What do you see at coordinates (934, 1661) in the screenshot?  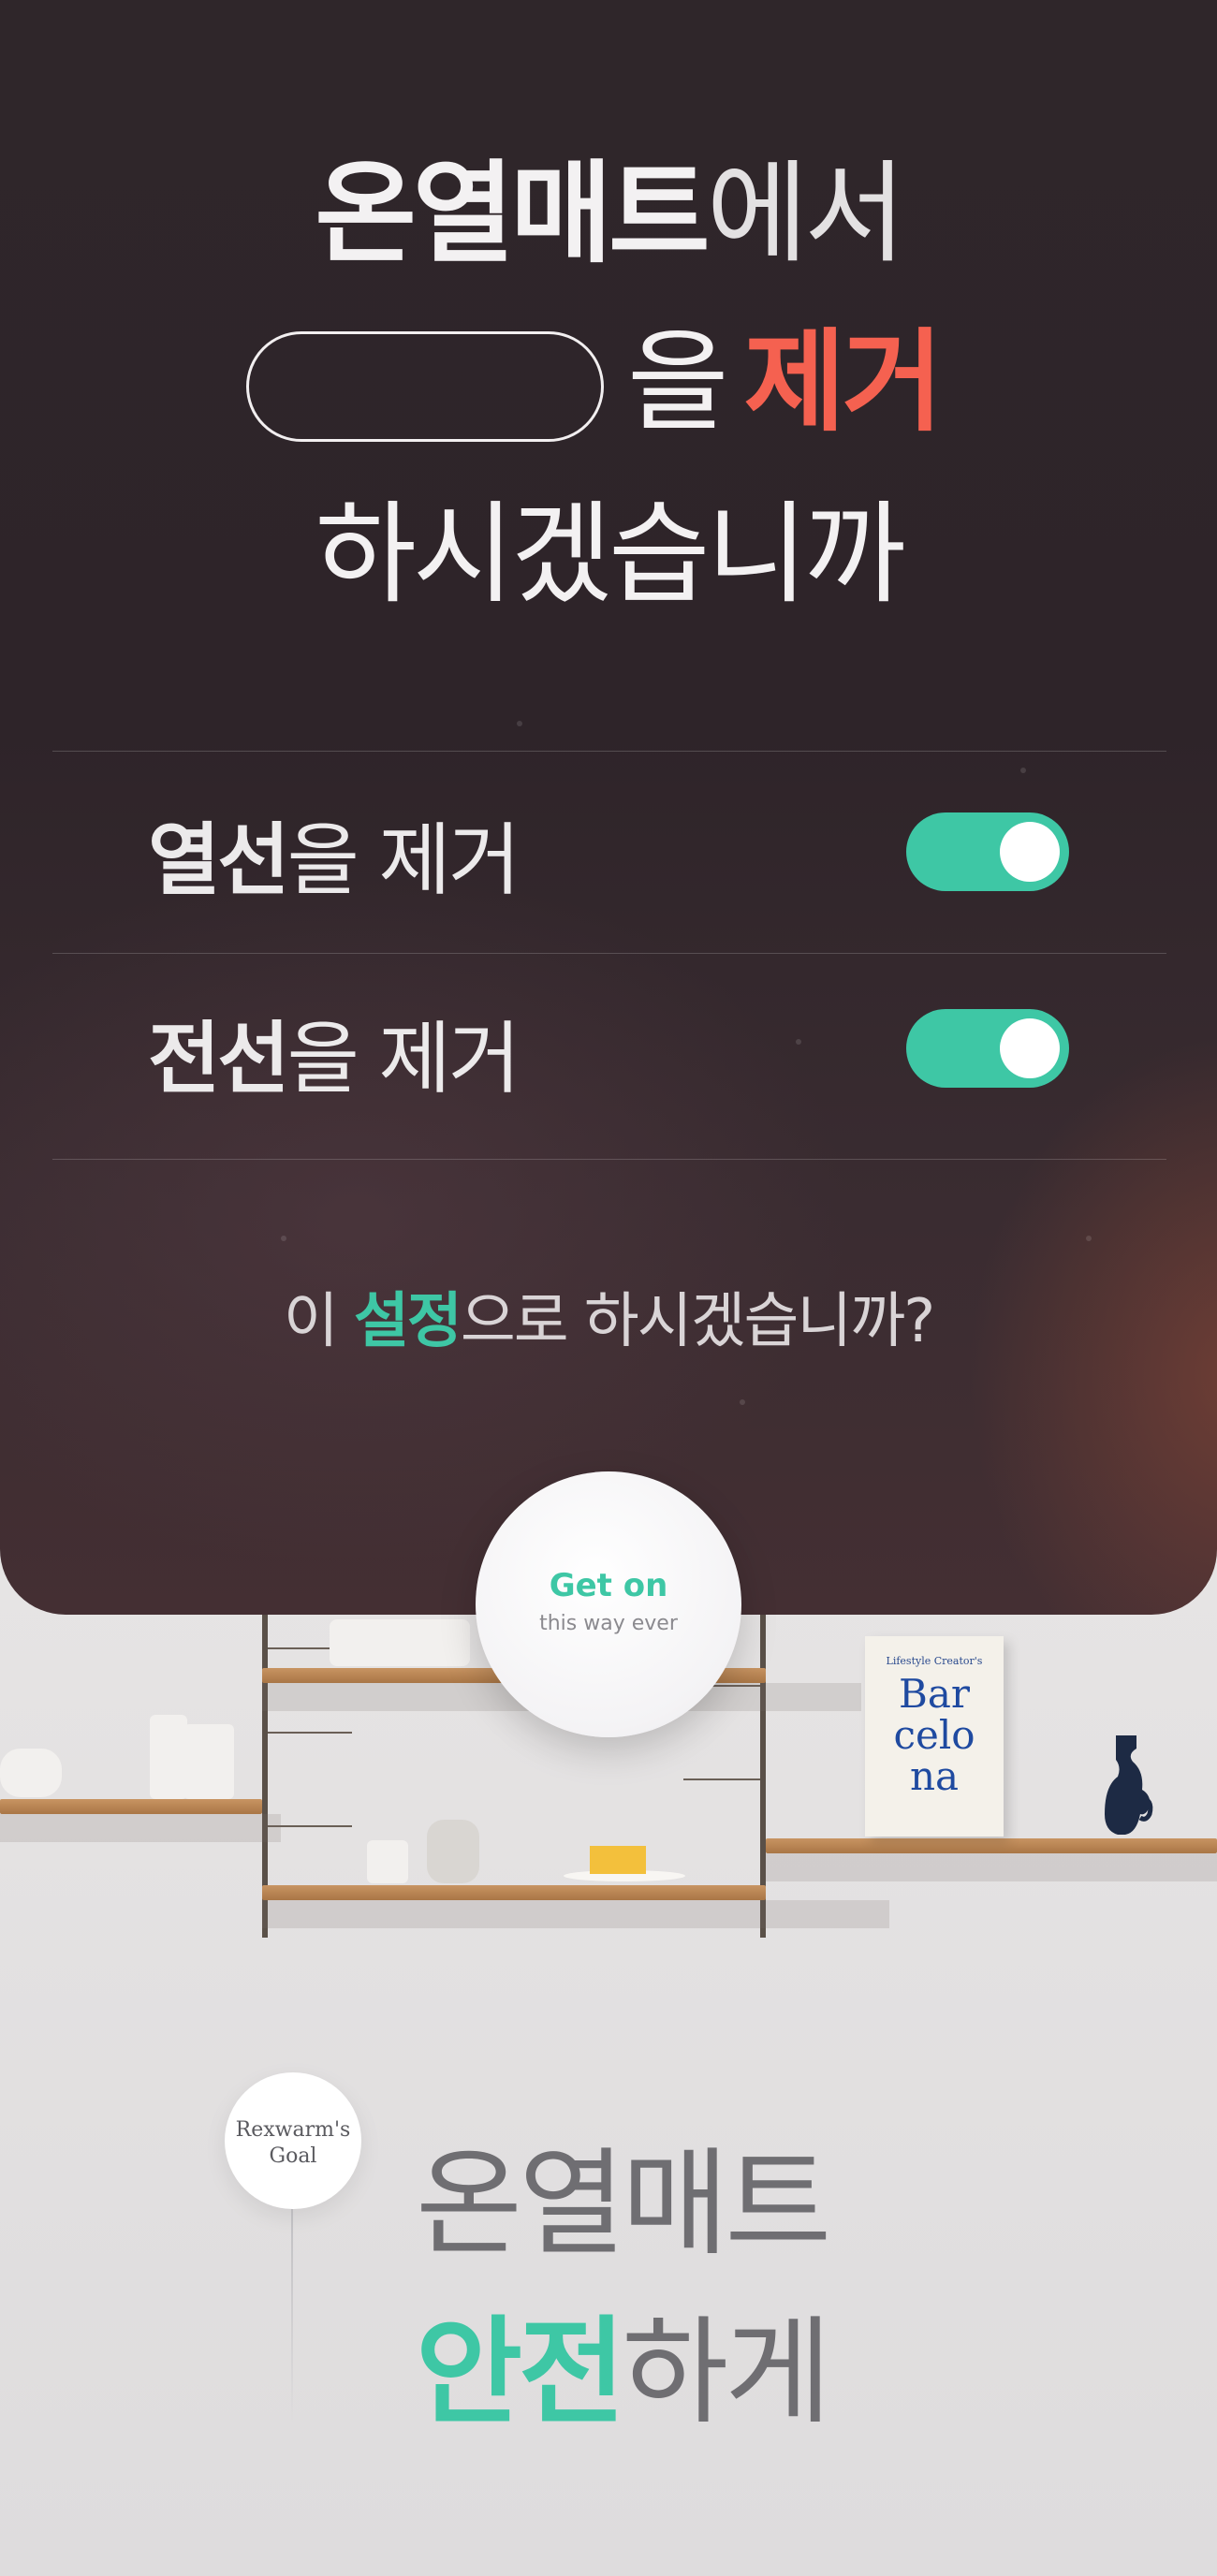 I see `book-subtitle: Lifestyle Creator's` at bounding box center [934, 1661].